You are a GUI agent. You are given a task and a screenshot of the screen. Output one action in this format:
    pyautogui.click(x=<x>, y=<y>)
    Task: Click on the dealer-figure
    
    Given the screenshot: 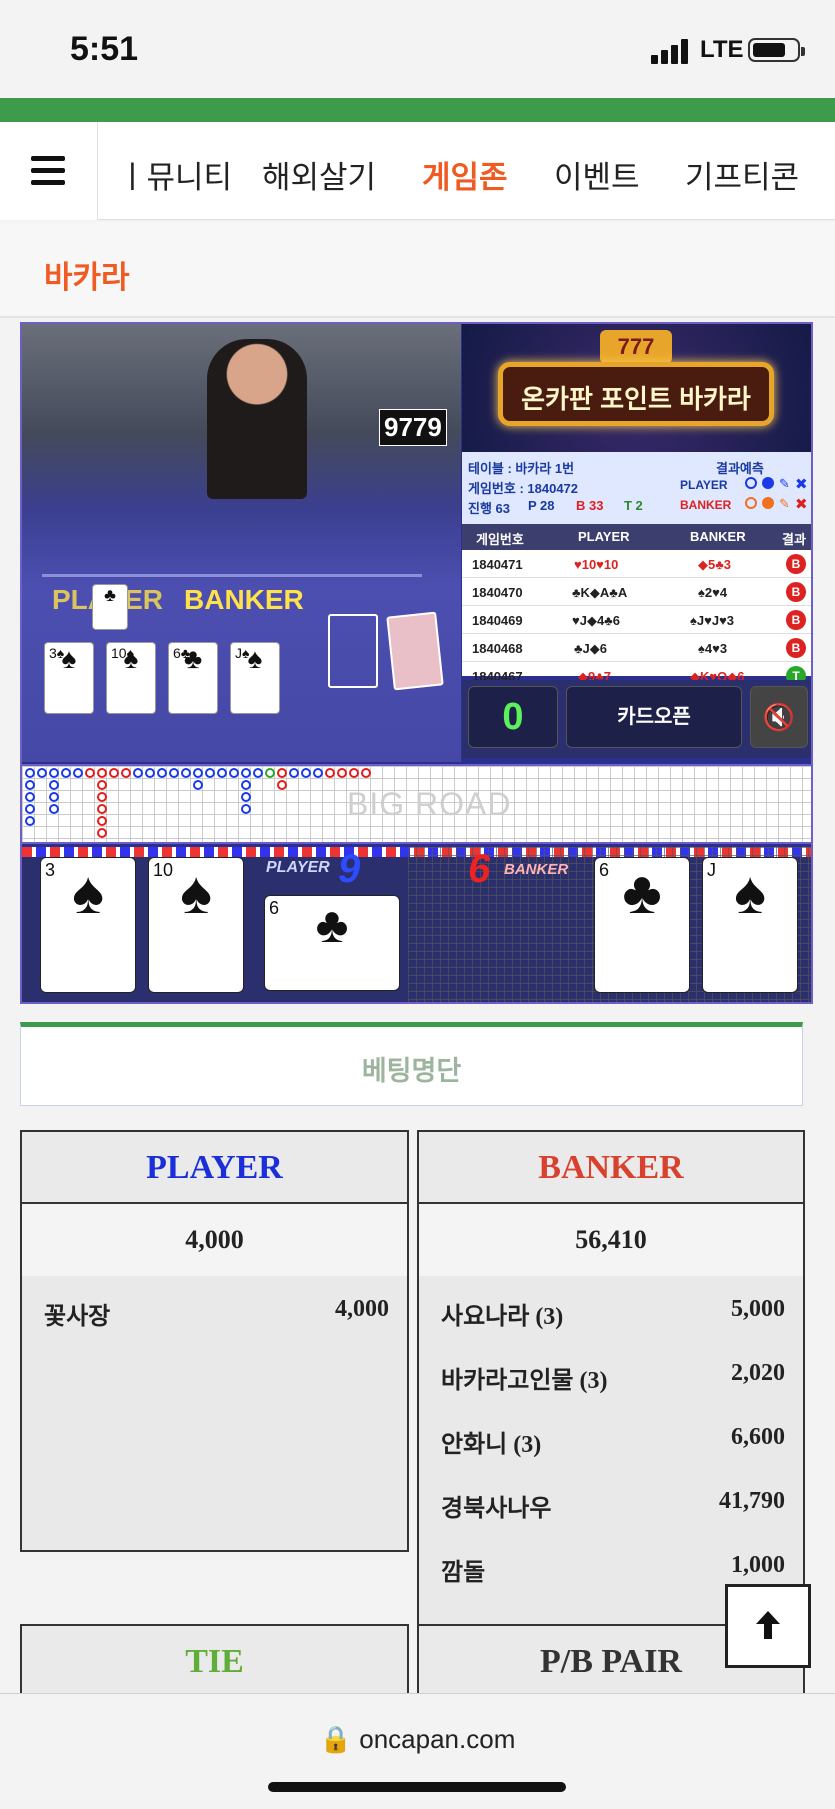 What is the action you would take?
    pyautogui.click(x=257, y=419)
    